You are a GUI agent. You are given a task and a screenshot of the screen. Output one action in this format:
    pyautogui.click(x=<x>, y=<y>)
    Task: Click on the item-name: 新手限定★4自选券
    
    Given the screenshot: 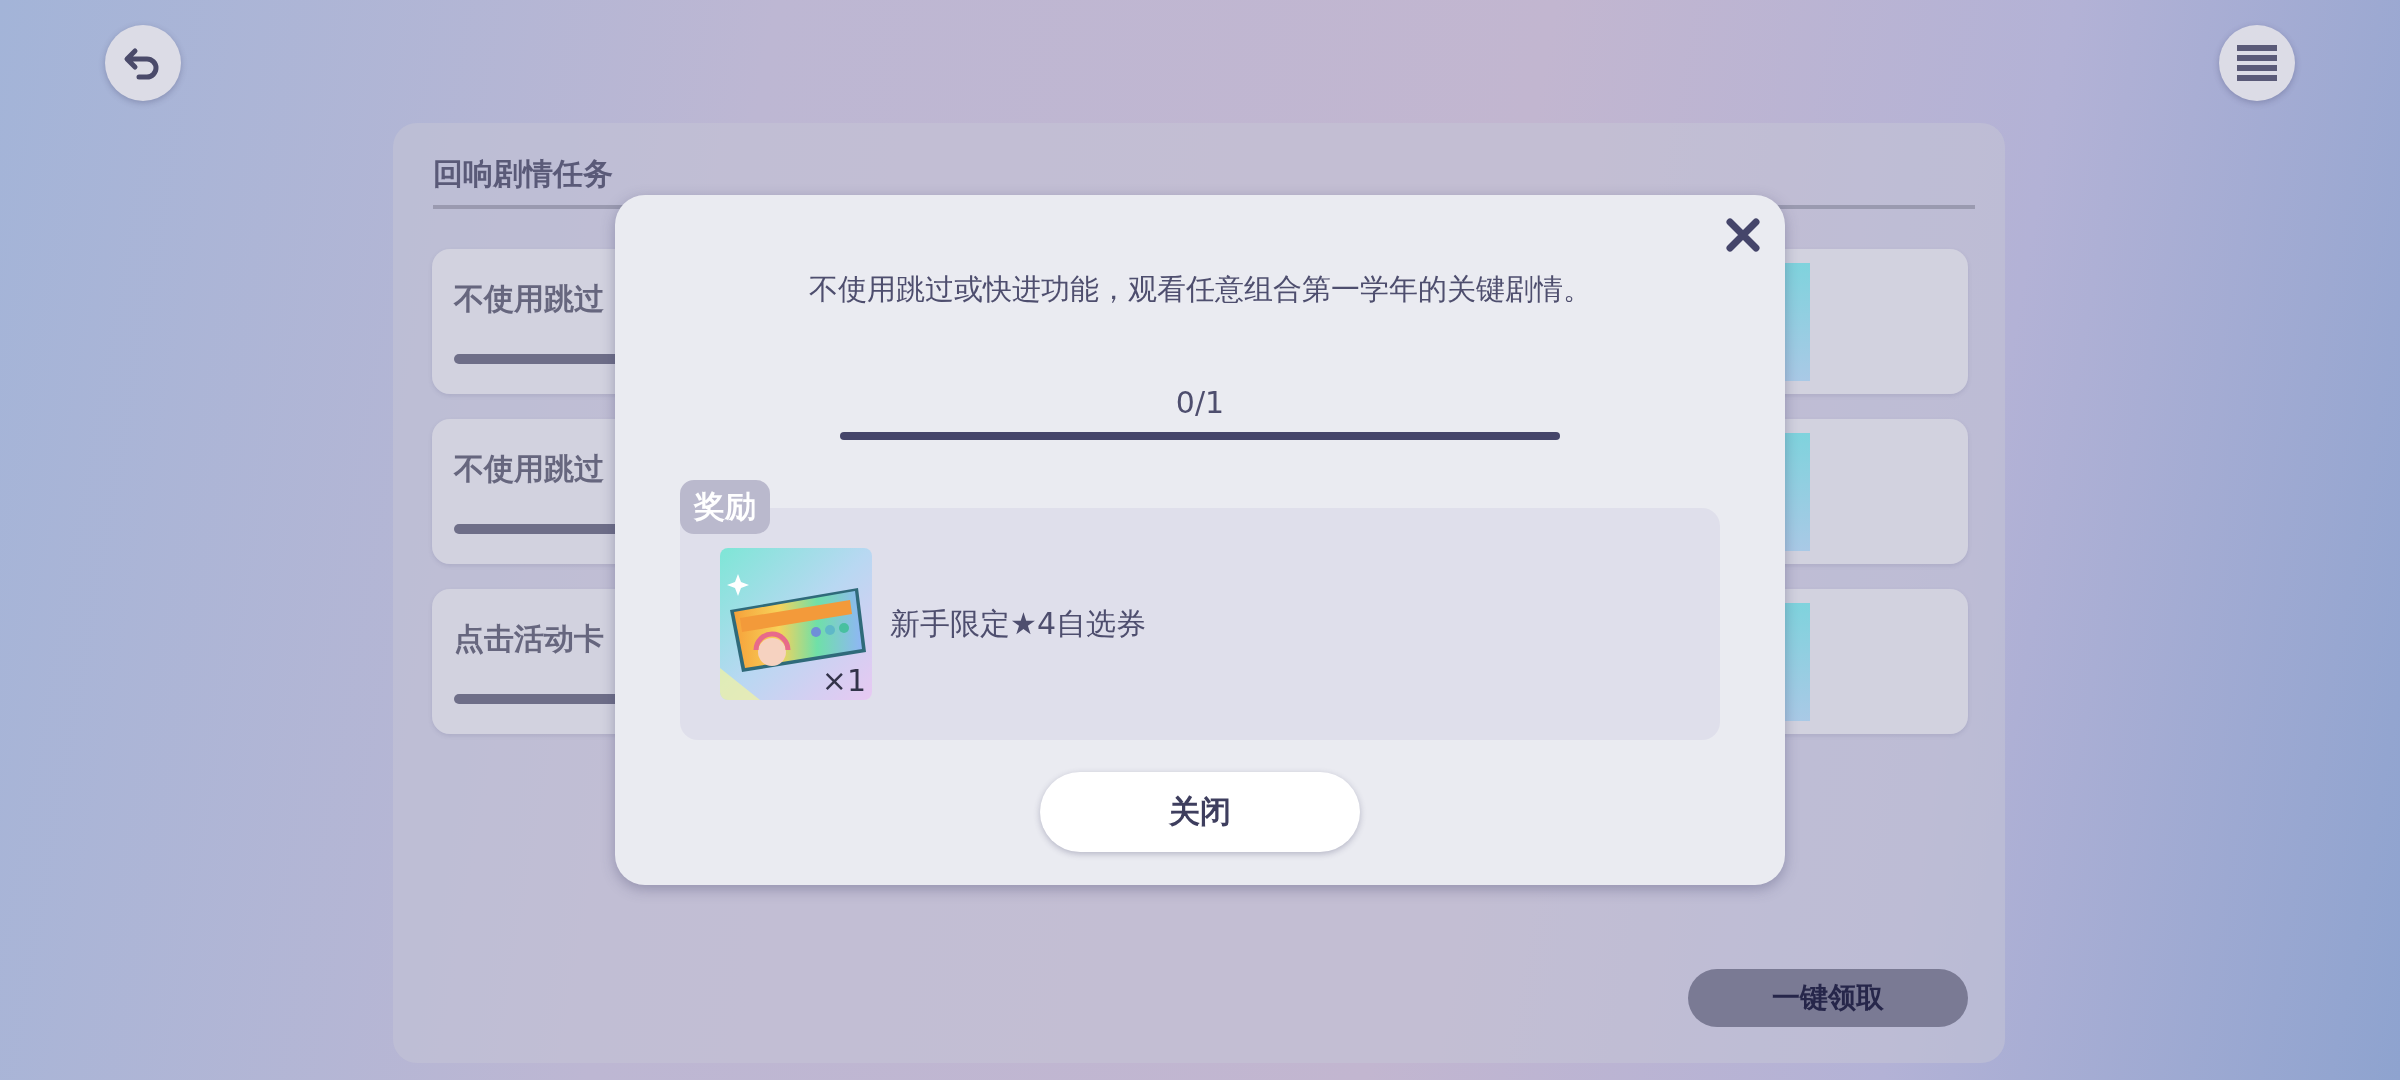 What is the action you would take?
    pyautogui.click(x=1018, y=623)
    